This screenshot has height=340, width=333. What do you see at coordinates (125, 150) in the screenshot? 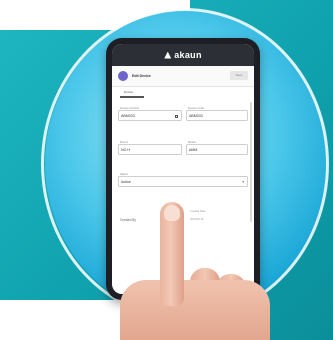
I see `row-value: NO H` at bounding box center [125, 150].